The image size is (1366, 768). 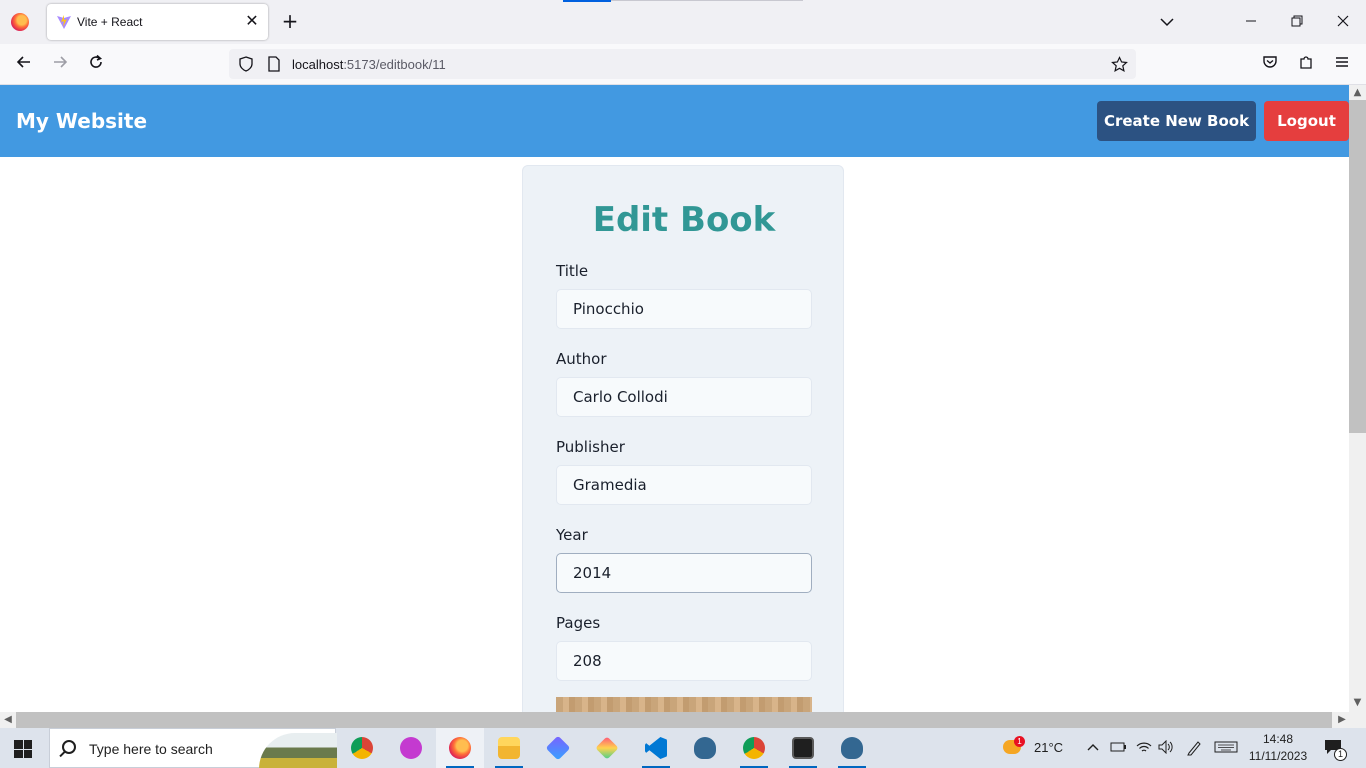 What do you see at coordinates (684, 573) in the screenshot?
I see `year-input` at bounding box center [684, 573].